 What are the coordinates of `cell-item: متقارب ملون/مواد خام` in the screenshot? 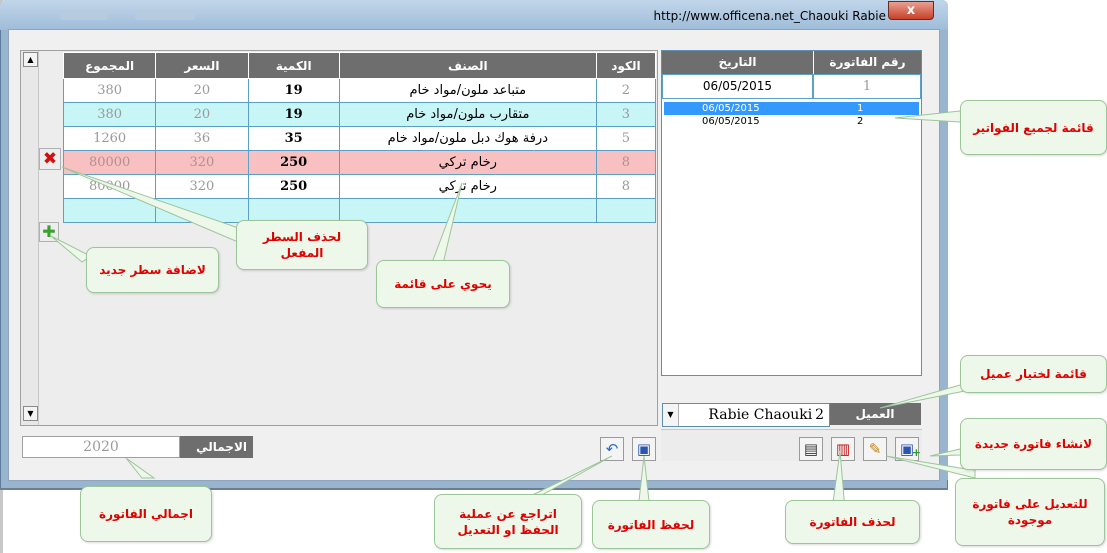 It's located at (467, 114).